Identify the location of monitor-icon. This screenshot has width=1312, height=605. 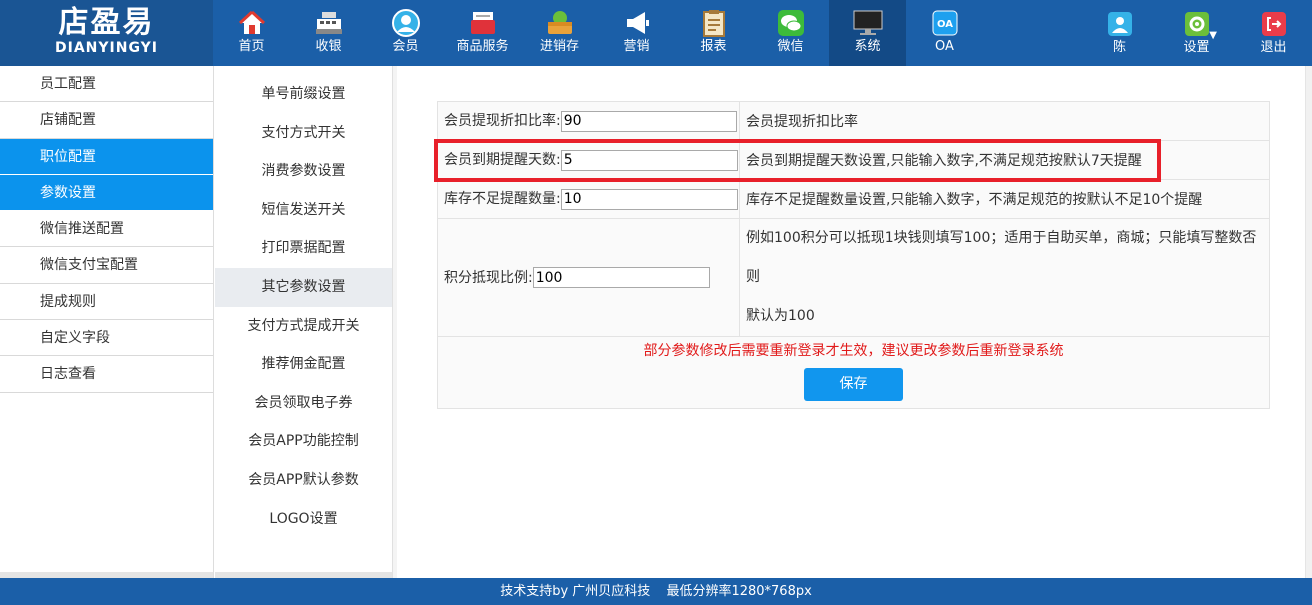
(868, 23).